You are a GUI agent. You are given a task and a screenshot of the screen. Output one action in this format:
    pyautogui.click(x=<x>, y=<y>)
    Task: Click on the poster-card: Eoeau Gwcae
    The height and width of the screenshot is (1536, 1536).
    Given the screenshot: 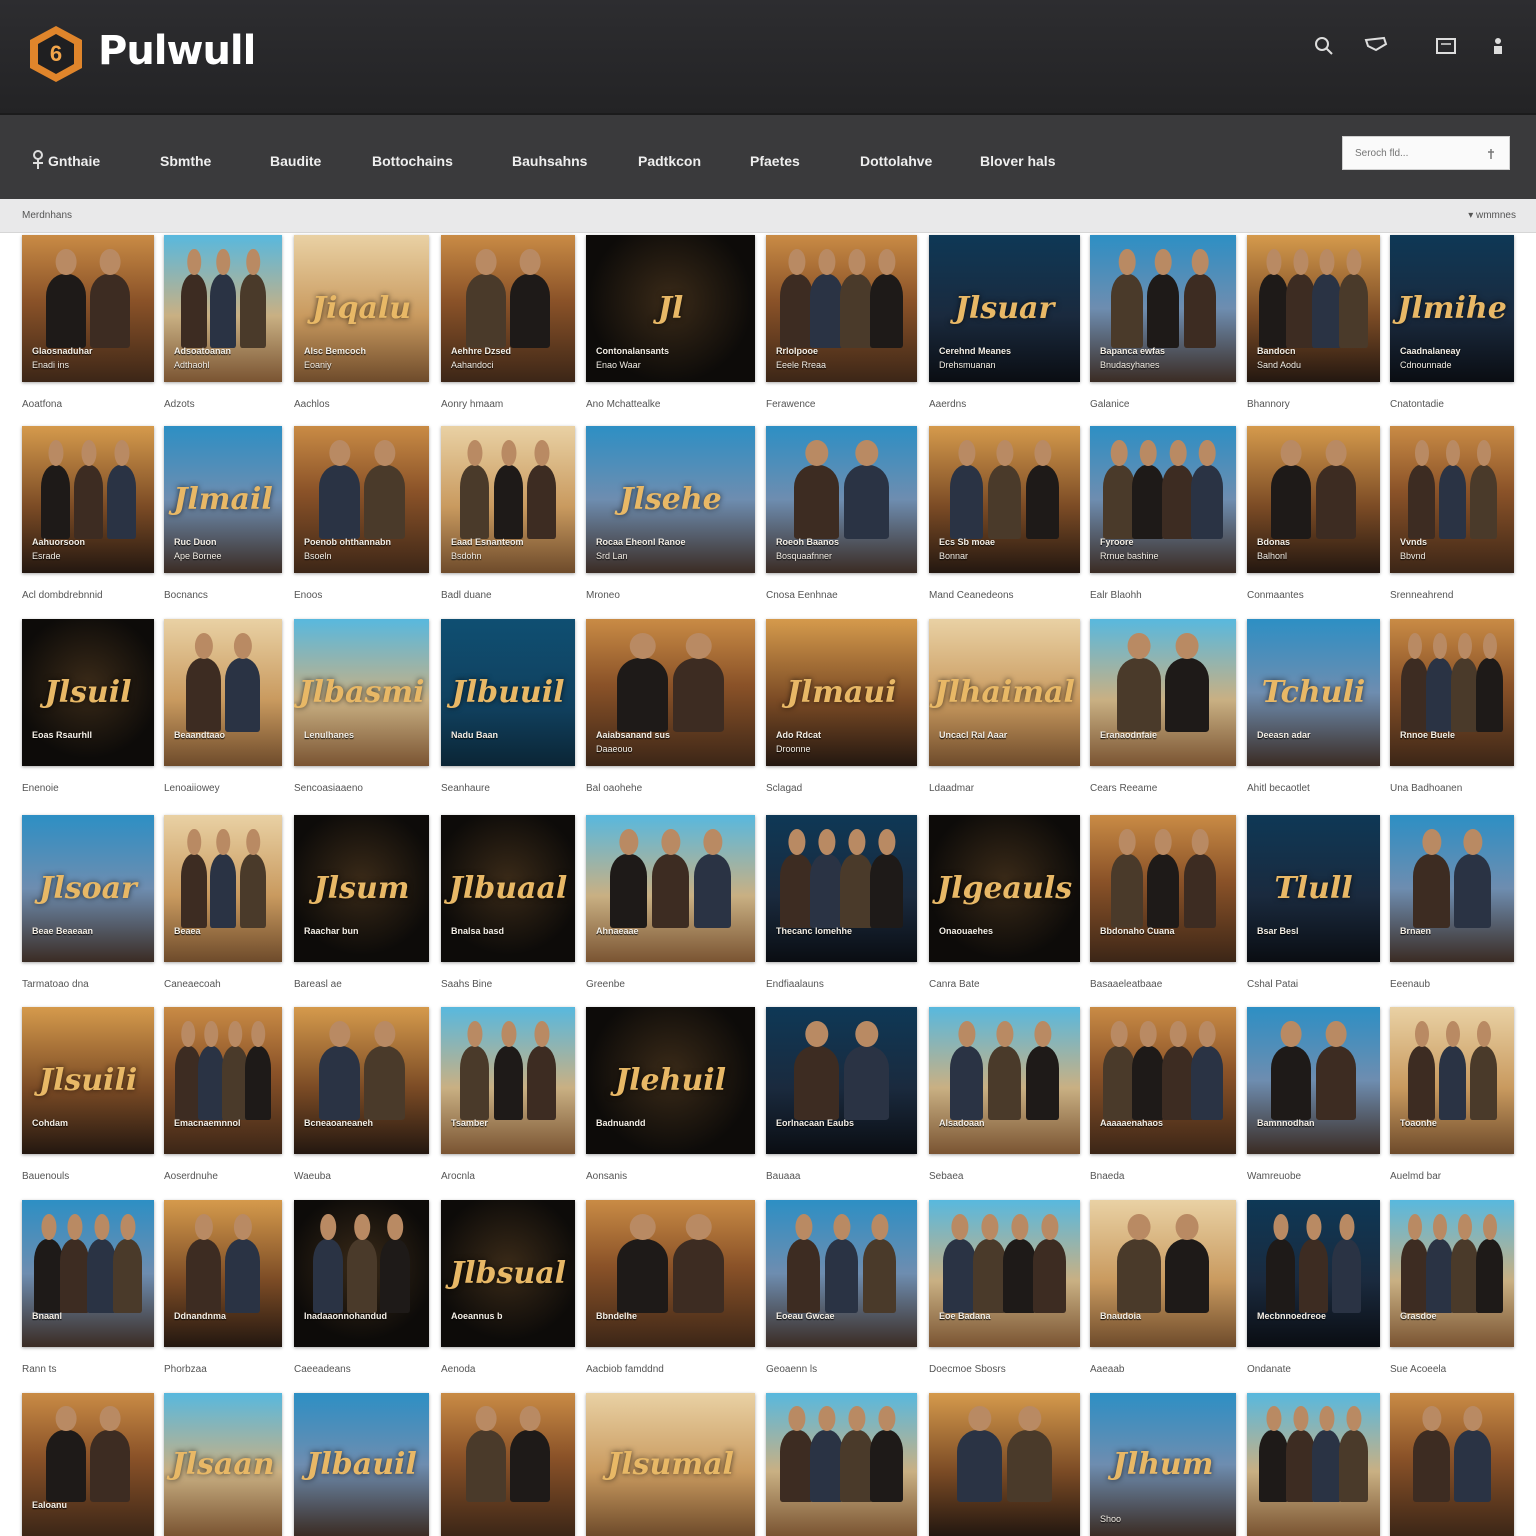 What is the action you would take?
    pyautogui.click(x=841, y=1273)
    